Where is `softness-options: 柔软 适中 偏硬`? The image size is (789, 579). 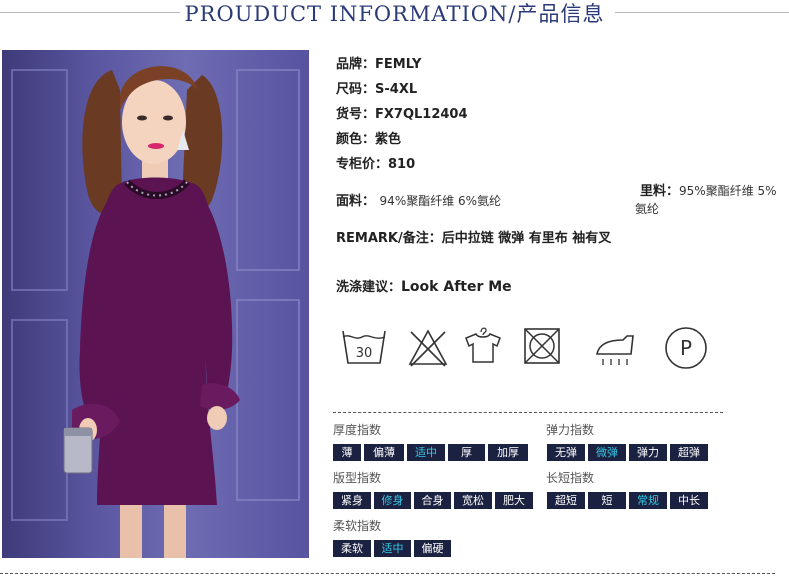 softness-options: 柔软 适中 偏硬 is located at coordinates (392, 548).